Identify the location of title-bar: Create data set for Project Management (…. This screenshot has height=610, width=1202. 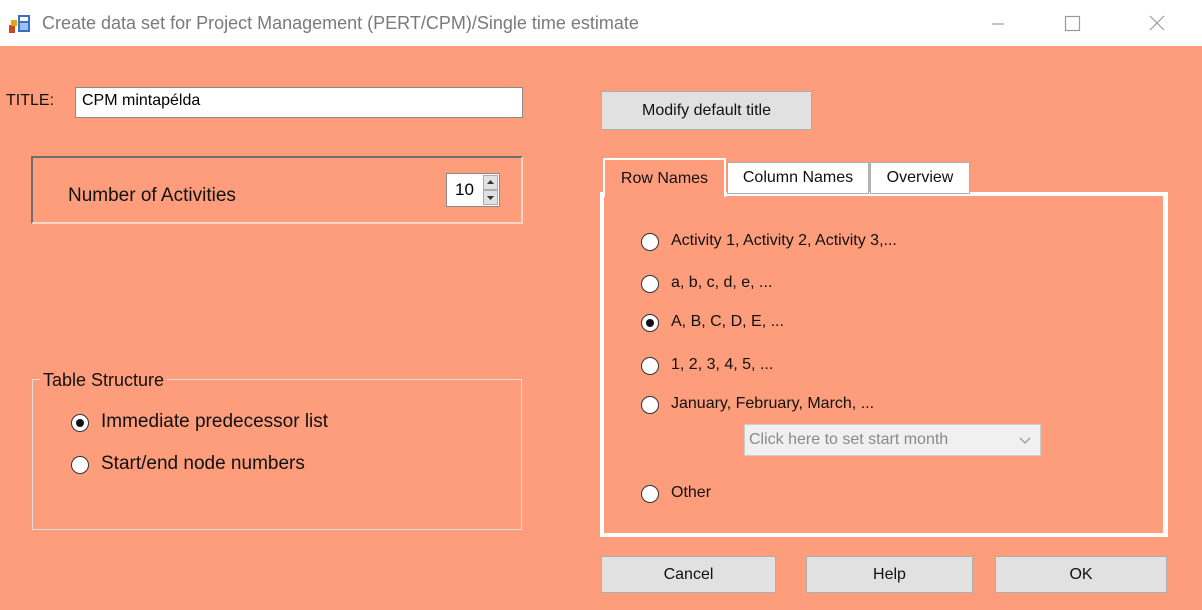
(601, 23).